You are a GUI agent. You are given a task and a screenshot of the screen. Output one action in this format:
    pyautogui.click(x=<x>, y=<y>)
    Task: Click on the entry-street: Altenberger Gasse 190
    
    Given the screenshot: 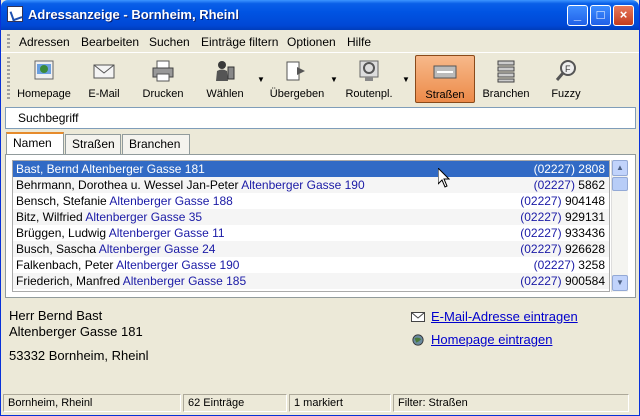 What is the action you would take?
    pyautogui.click(x=178, y=265)
    